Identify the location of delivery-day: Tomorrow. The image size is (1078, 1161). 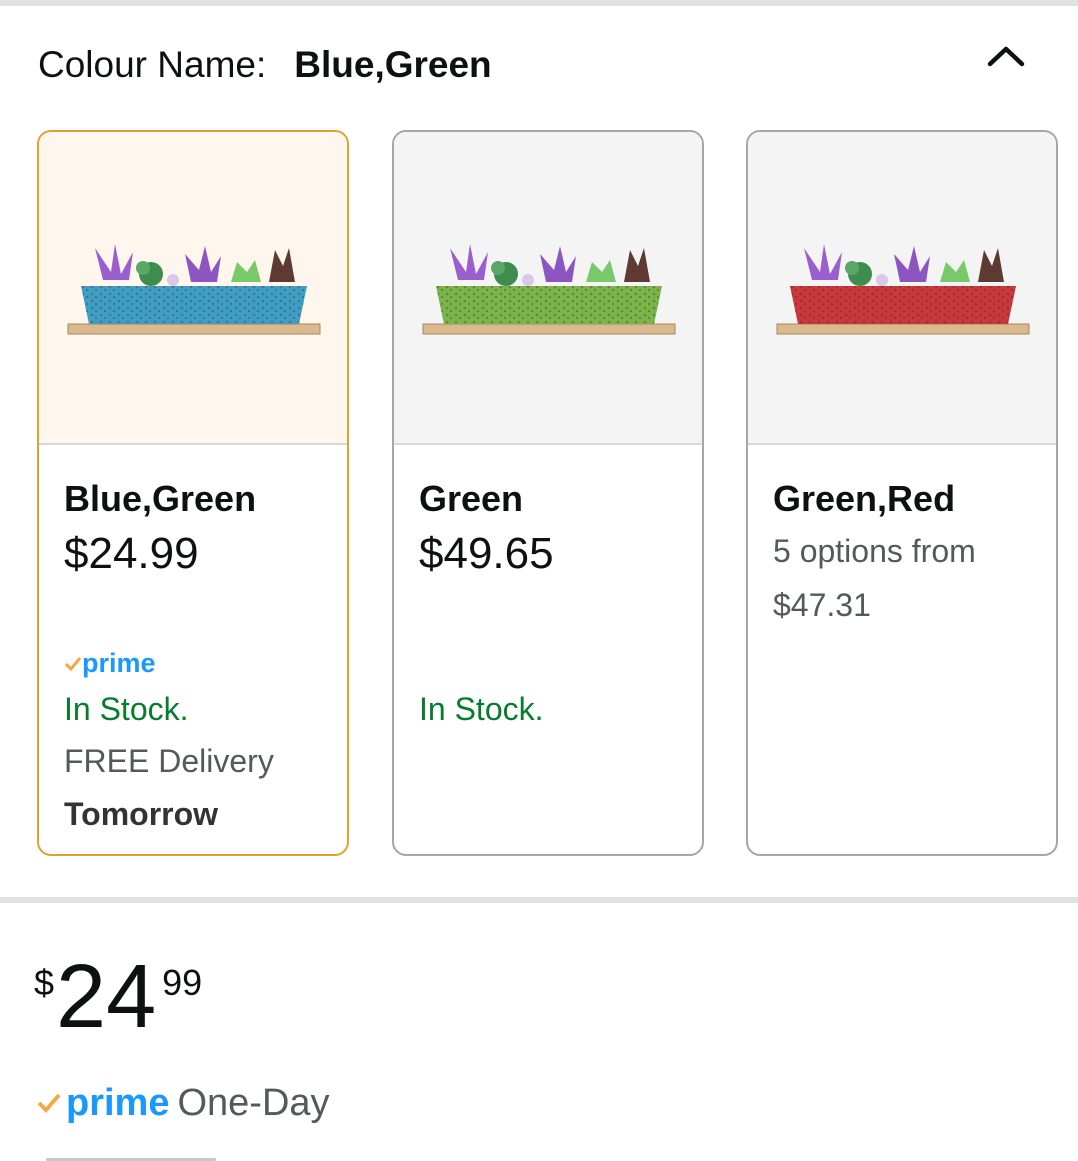
(141, 814).